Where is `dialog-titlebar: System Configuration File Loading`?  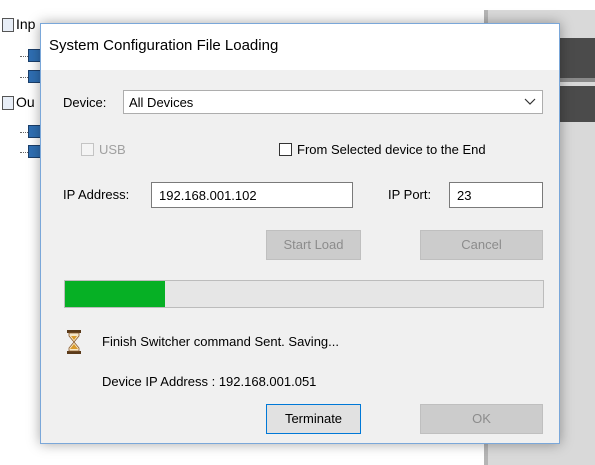
dialog-titlebar: System Configuration File Loading is located at coordinates (300, 47).